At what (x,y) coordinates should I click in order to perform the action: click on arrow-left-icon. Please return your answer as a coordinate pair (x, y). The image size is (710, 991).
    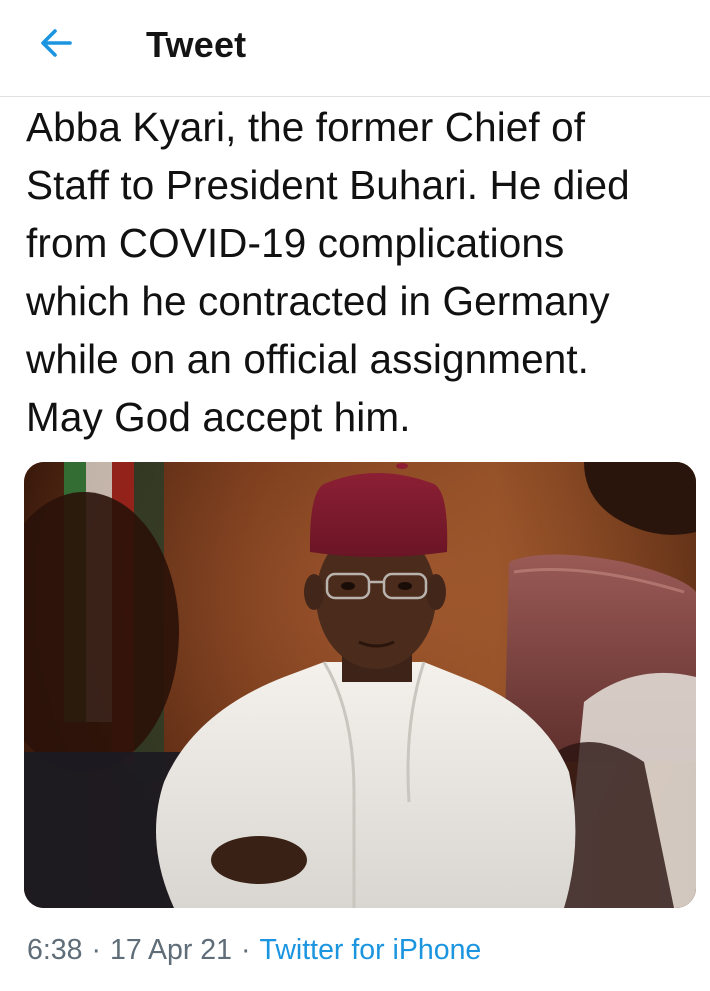
    Looking at the image, I should click on (56, 45).